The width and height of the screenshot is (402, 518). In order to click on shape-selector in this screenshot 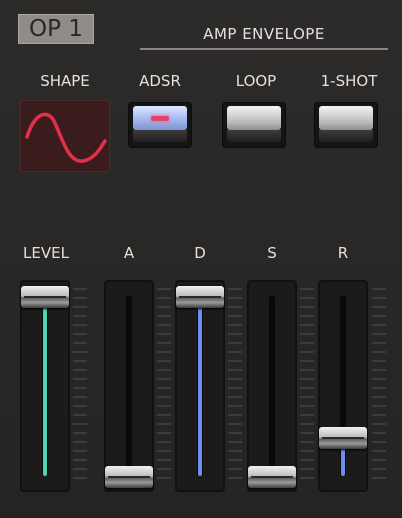, I will do `click(65, 136)`.